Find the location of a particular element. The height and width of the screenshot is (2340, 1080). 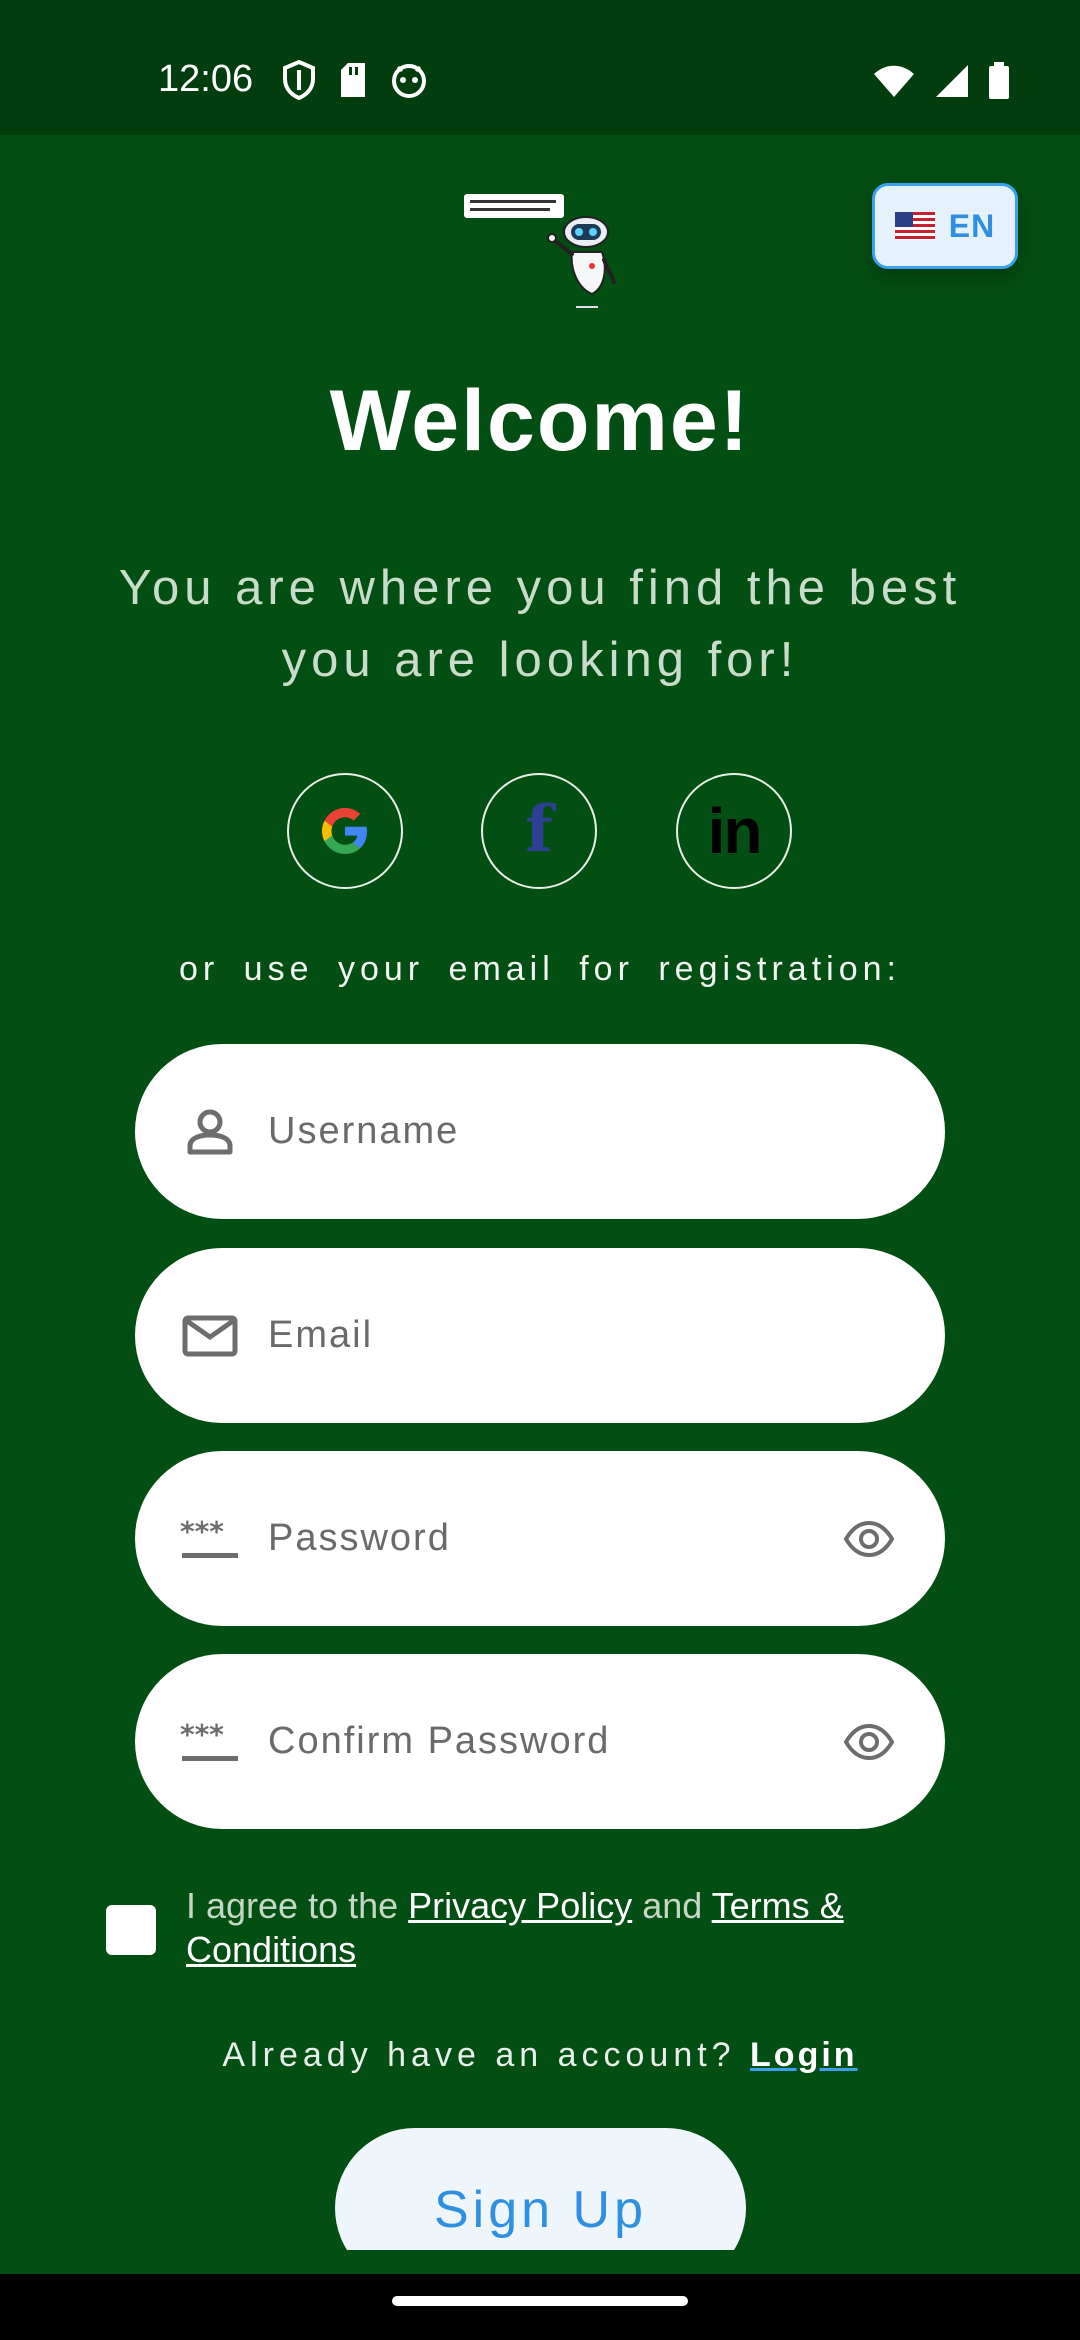

us-flag-icon is located at coordinates (914, 226).